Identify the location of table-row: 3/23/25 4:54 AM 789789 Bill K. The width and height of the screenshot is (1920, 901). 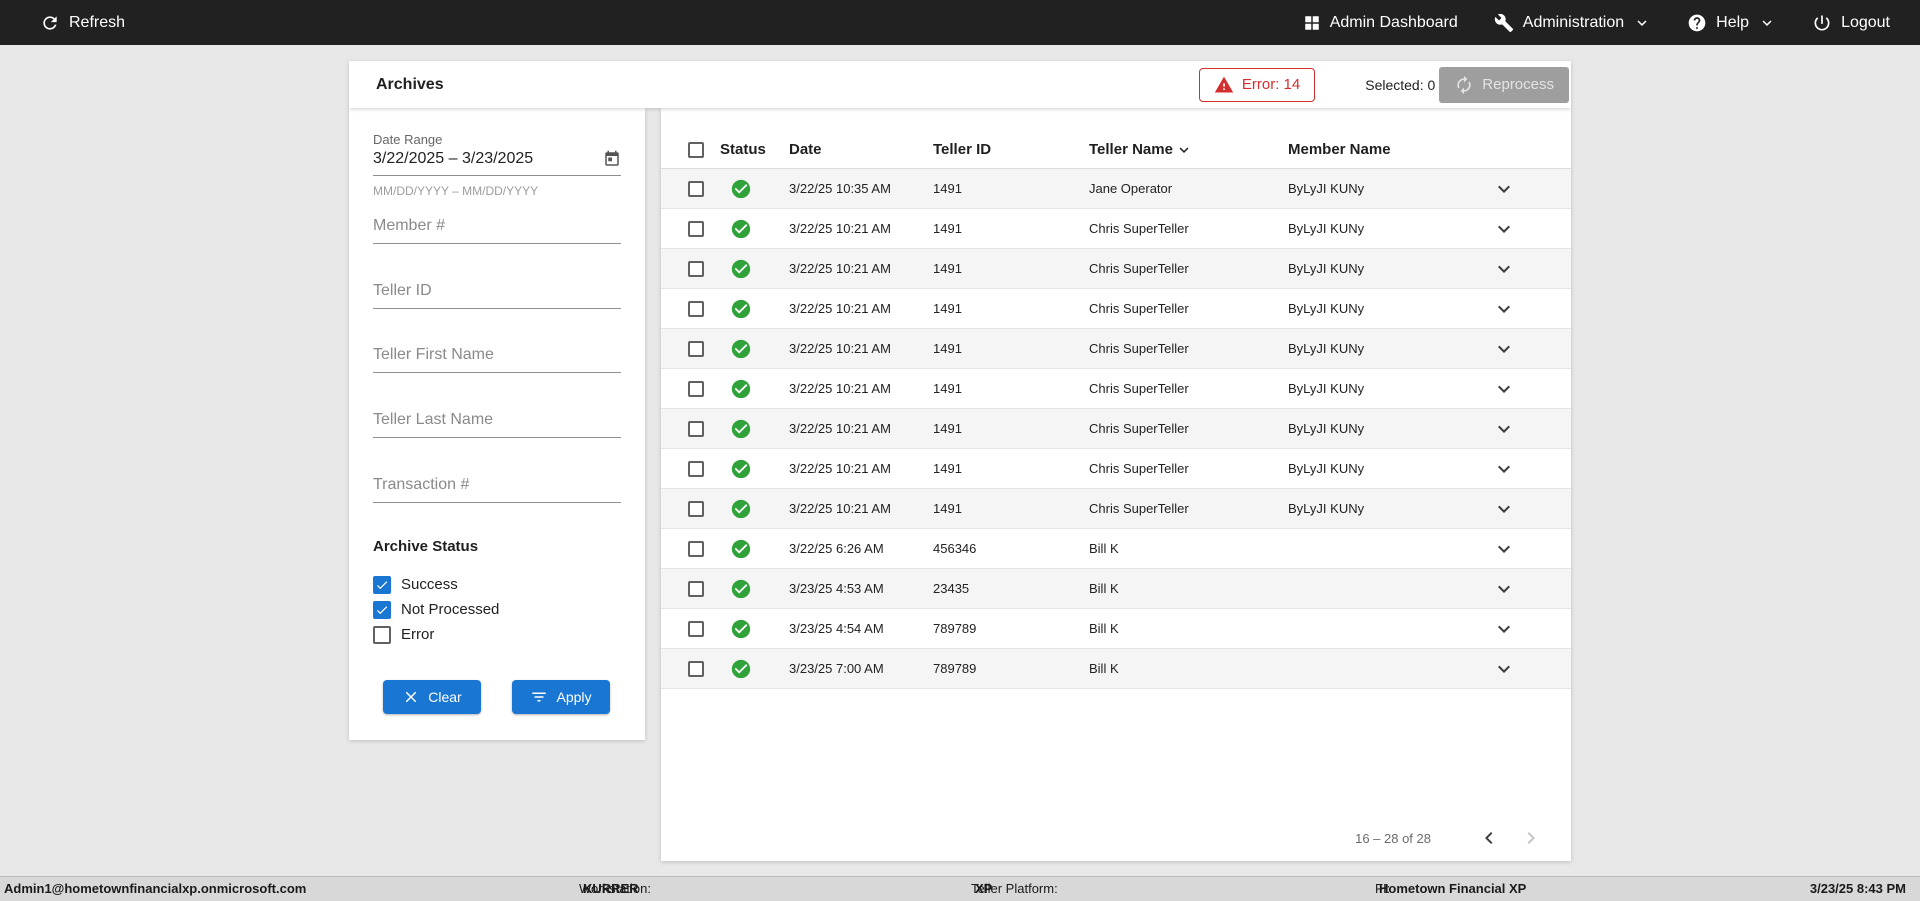
(1116, 629).